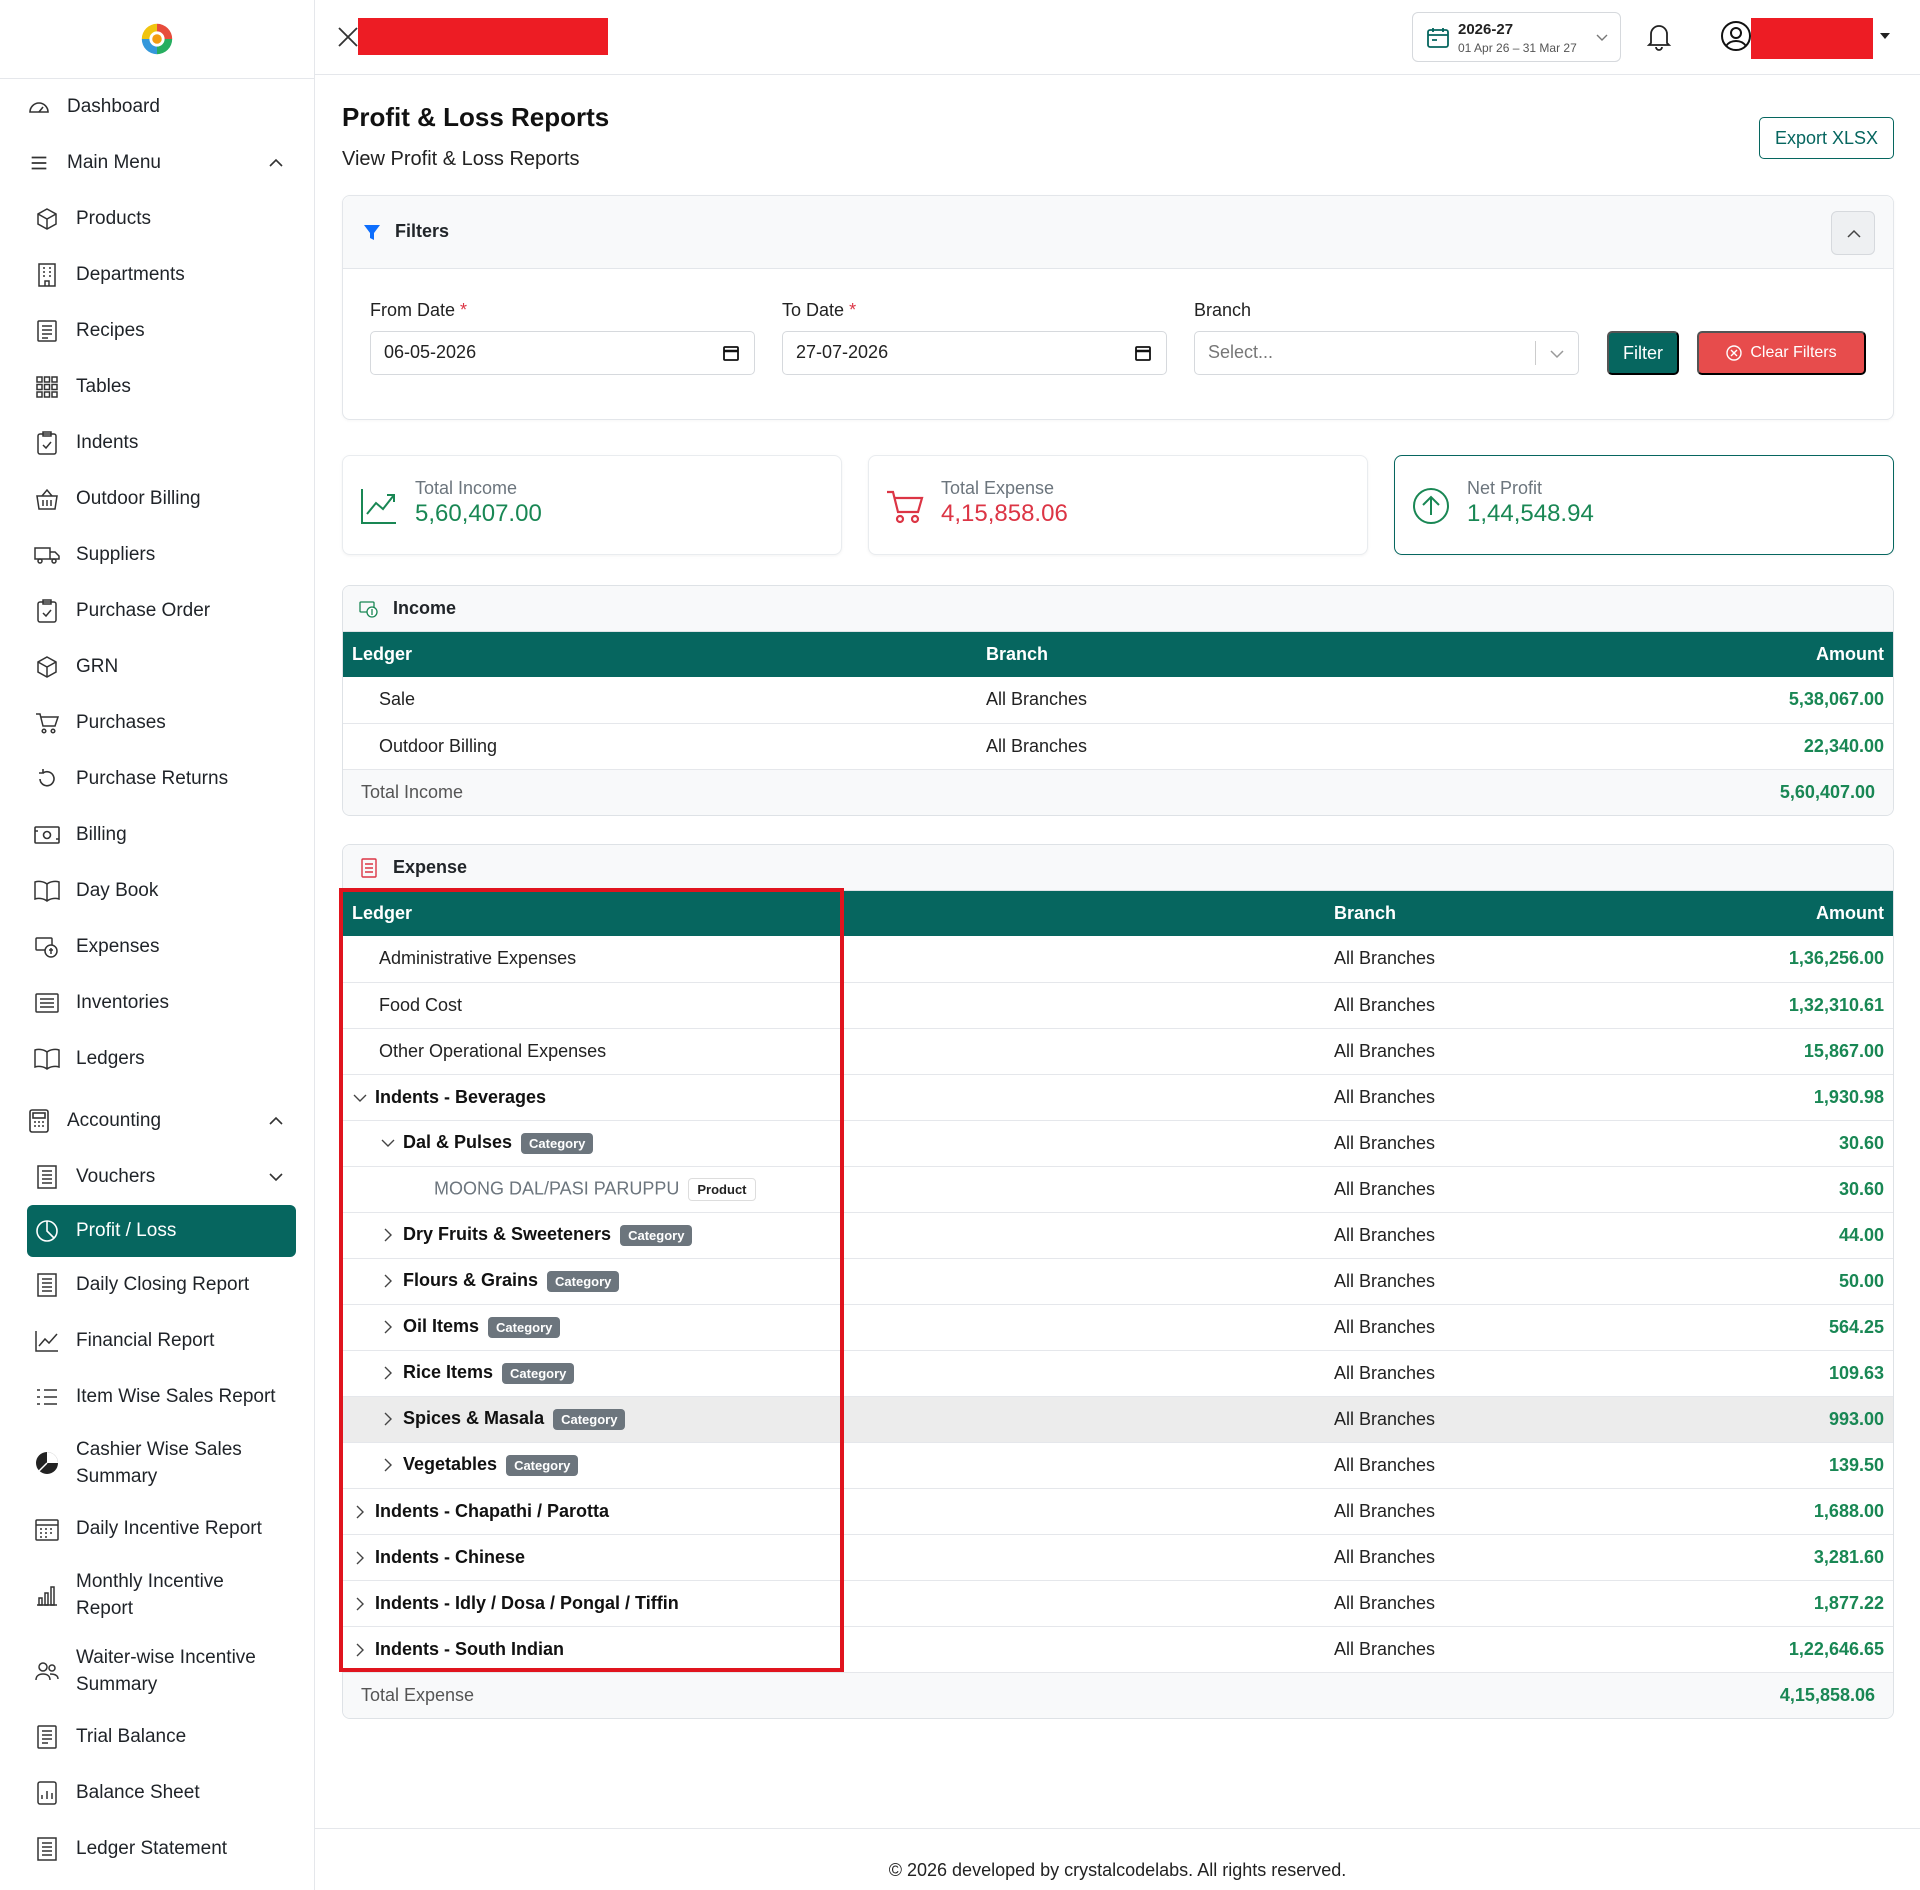 The image size is (1920, 1890). Describe the element at coordinates (157, 107) in the screenshot. I see `sidebar-item-dashboard: Dashboard` at that location.